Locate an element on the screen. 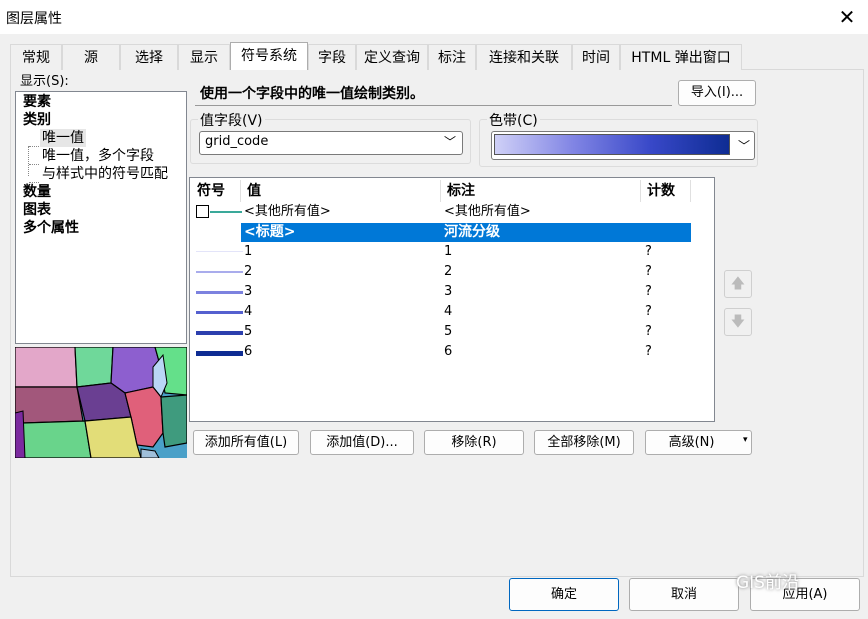 The height and width of the screenshot is (619, 868). tree-item-unique-values-many: 唯一值，多个字段 is located at coordinates (98, 156).